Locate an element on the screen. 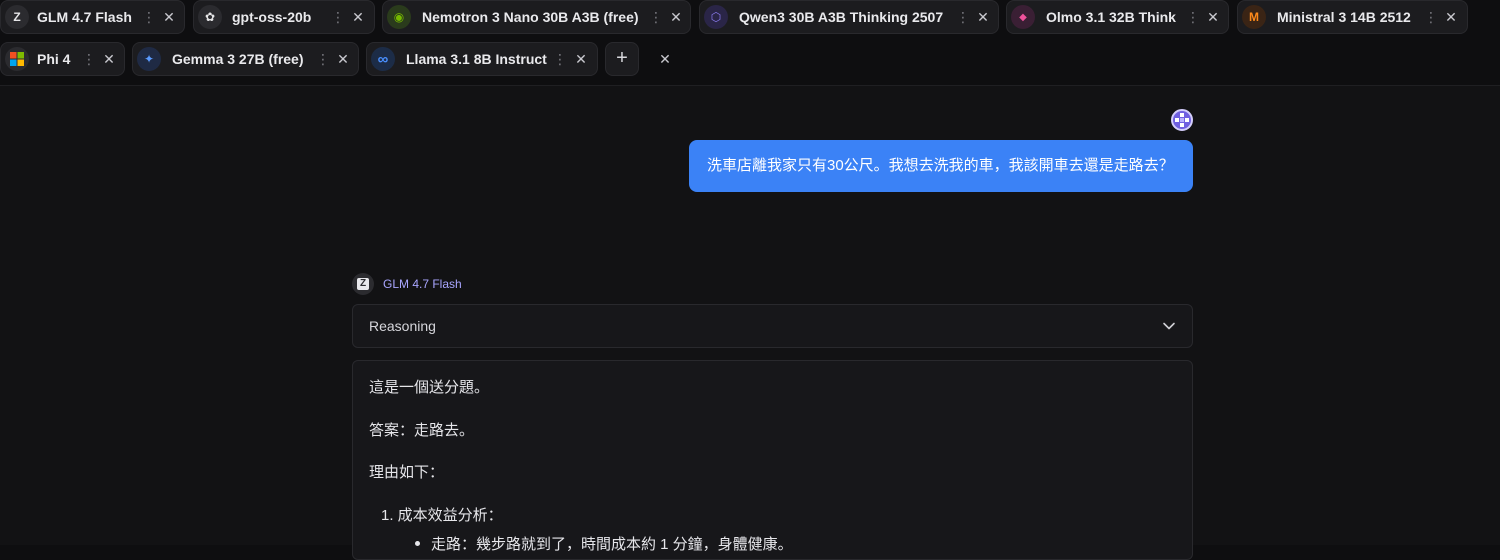 The image size is (1500, 560). windows-squares-icon is located at coordinates (17, 59).